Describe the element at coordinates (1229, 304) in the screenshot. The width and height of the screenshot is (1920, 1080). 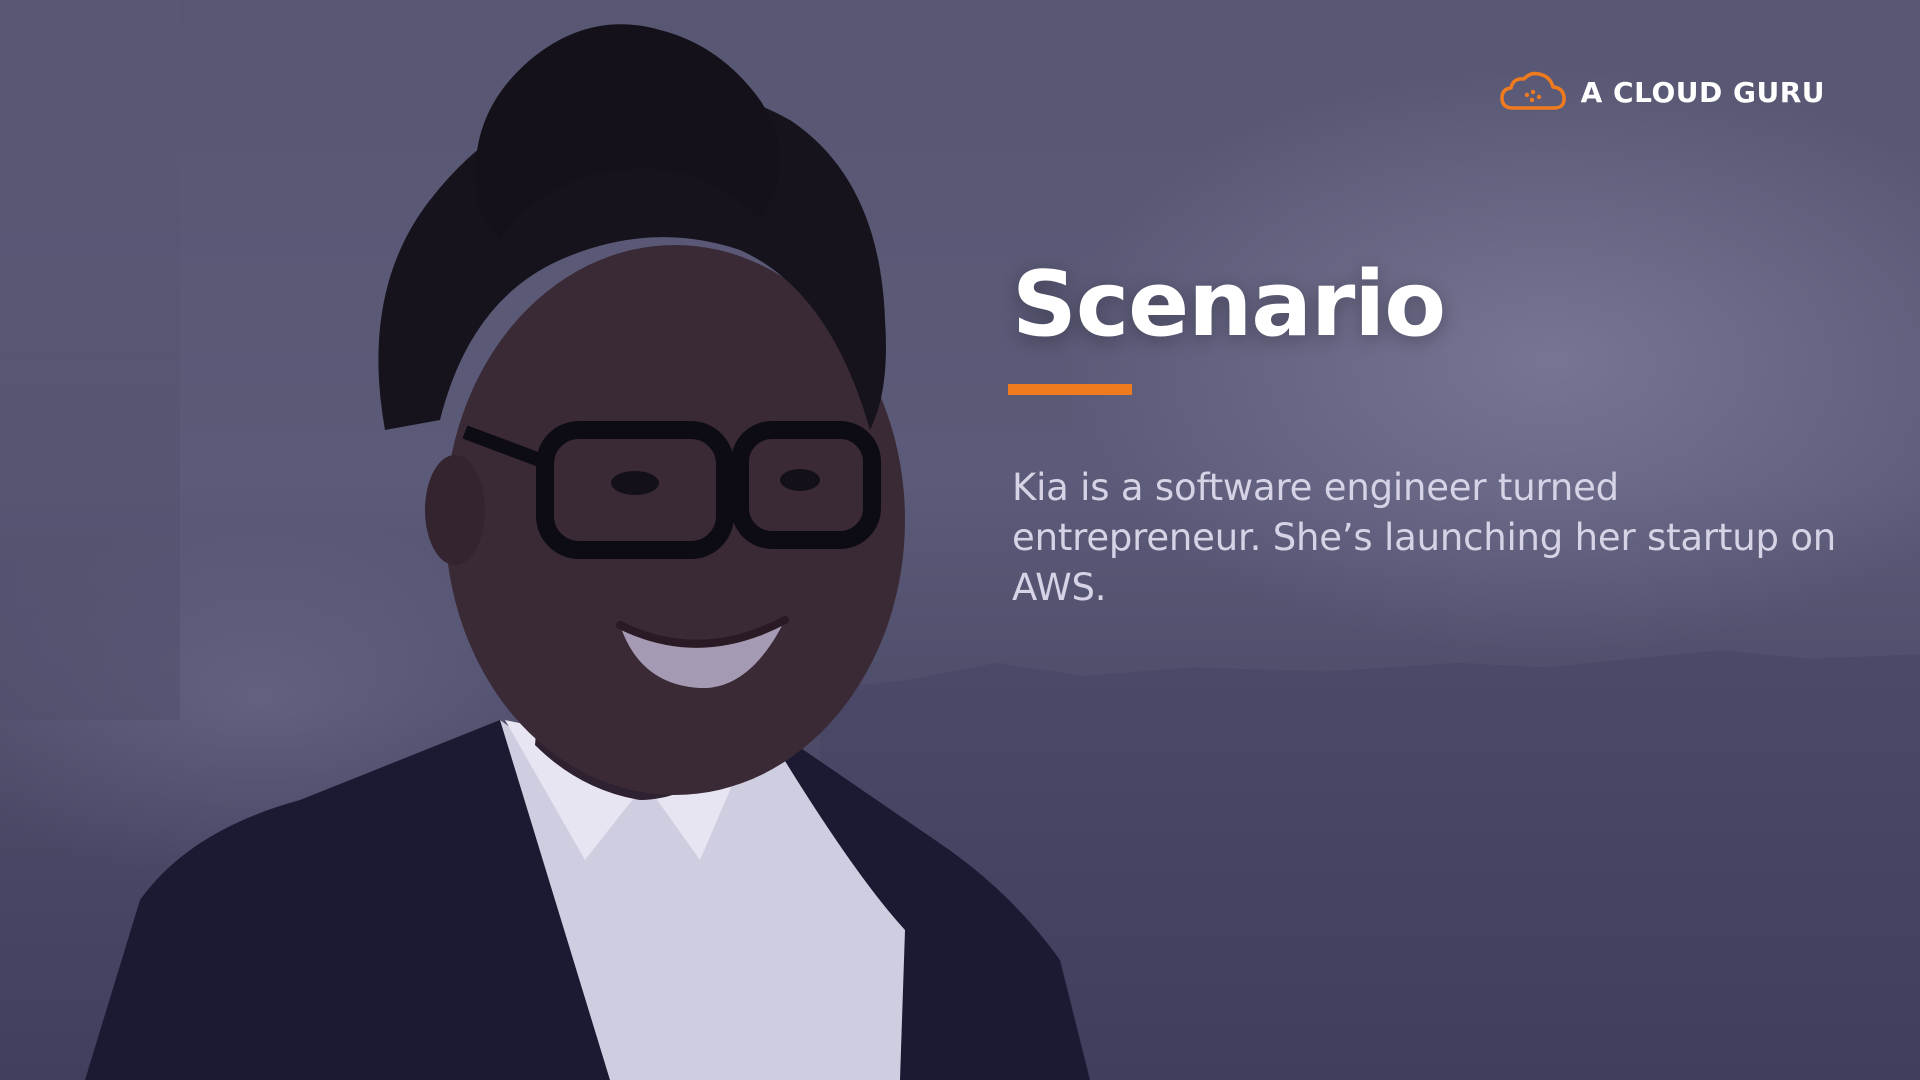
I see `slide-title: Scenario` at that location.